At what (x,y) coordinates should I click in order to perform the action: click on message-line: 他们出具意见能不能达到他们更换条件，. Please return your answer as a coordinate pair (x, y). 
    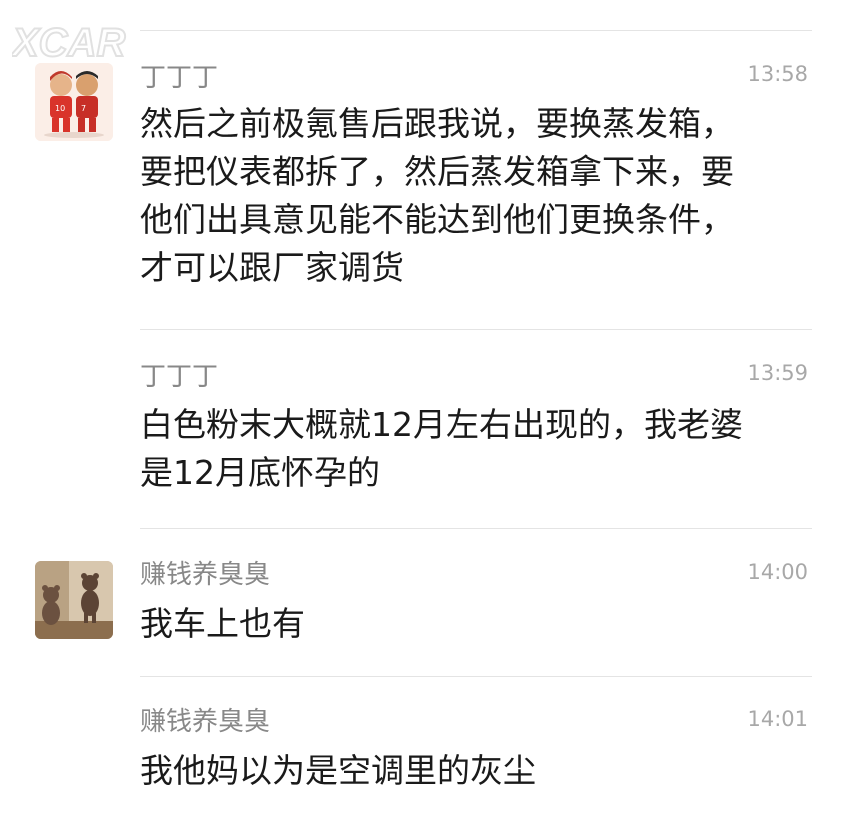
    Looking at the image, I should click on (437, 219).